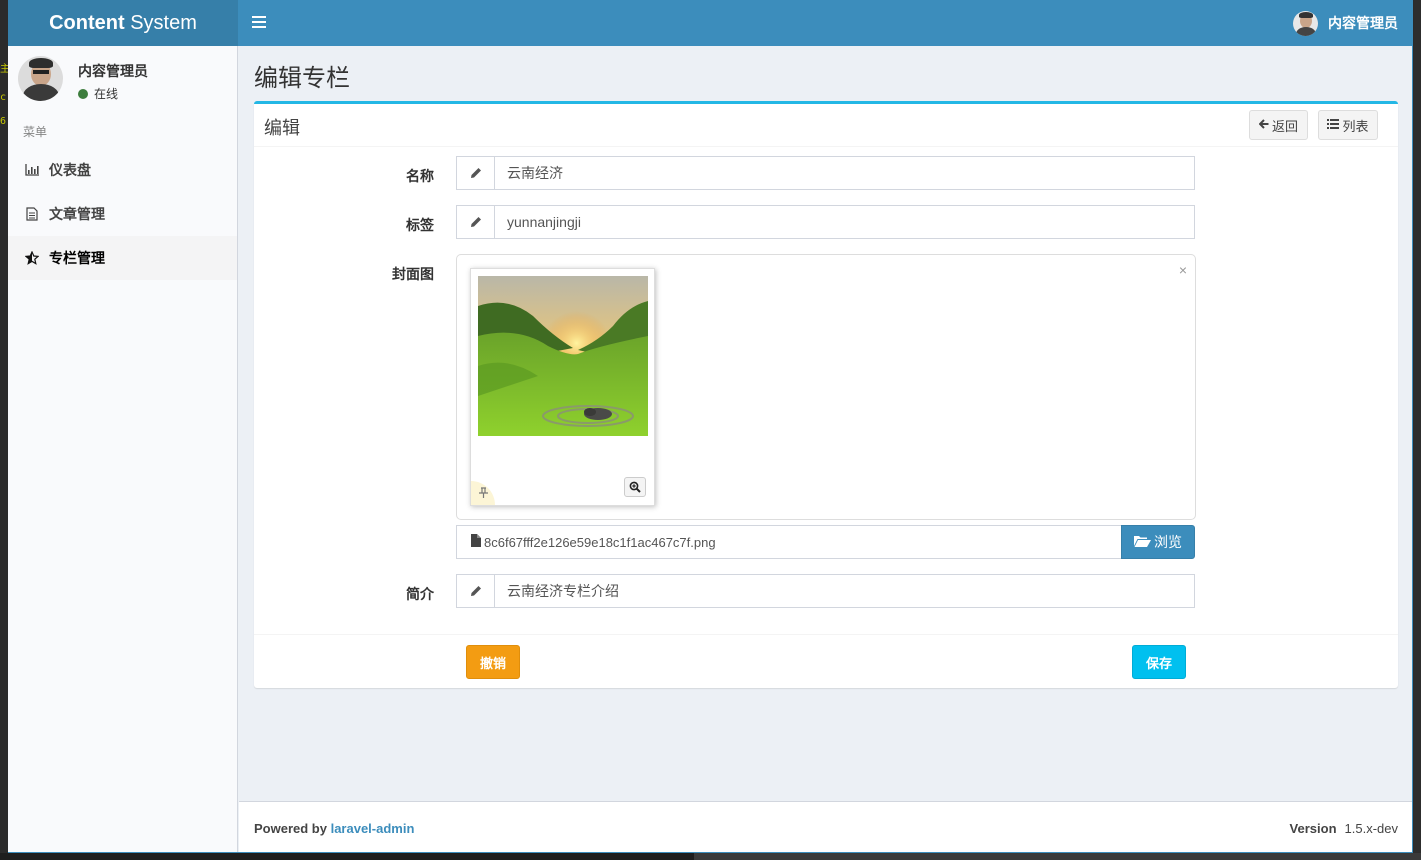 The width and height of the screenshot is (1421, 860). Describe the element at coordinates (413, 274) in the screenshot. I see `cover-label: 封面图` at that location.